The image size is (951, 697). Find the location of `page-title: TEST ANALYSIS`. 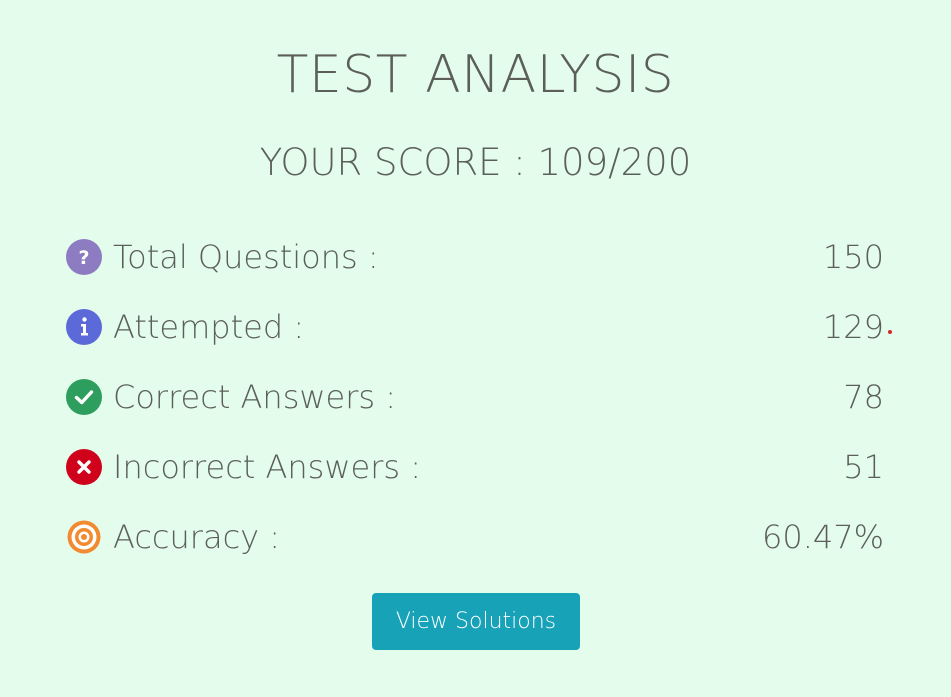

page-title: TEST ANALYSIS is located at coordinates (475, 75).